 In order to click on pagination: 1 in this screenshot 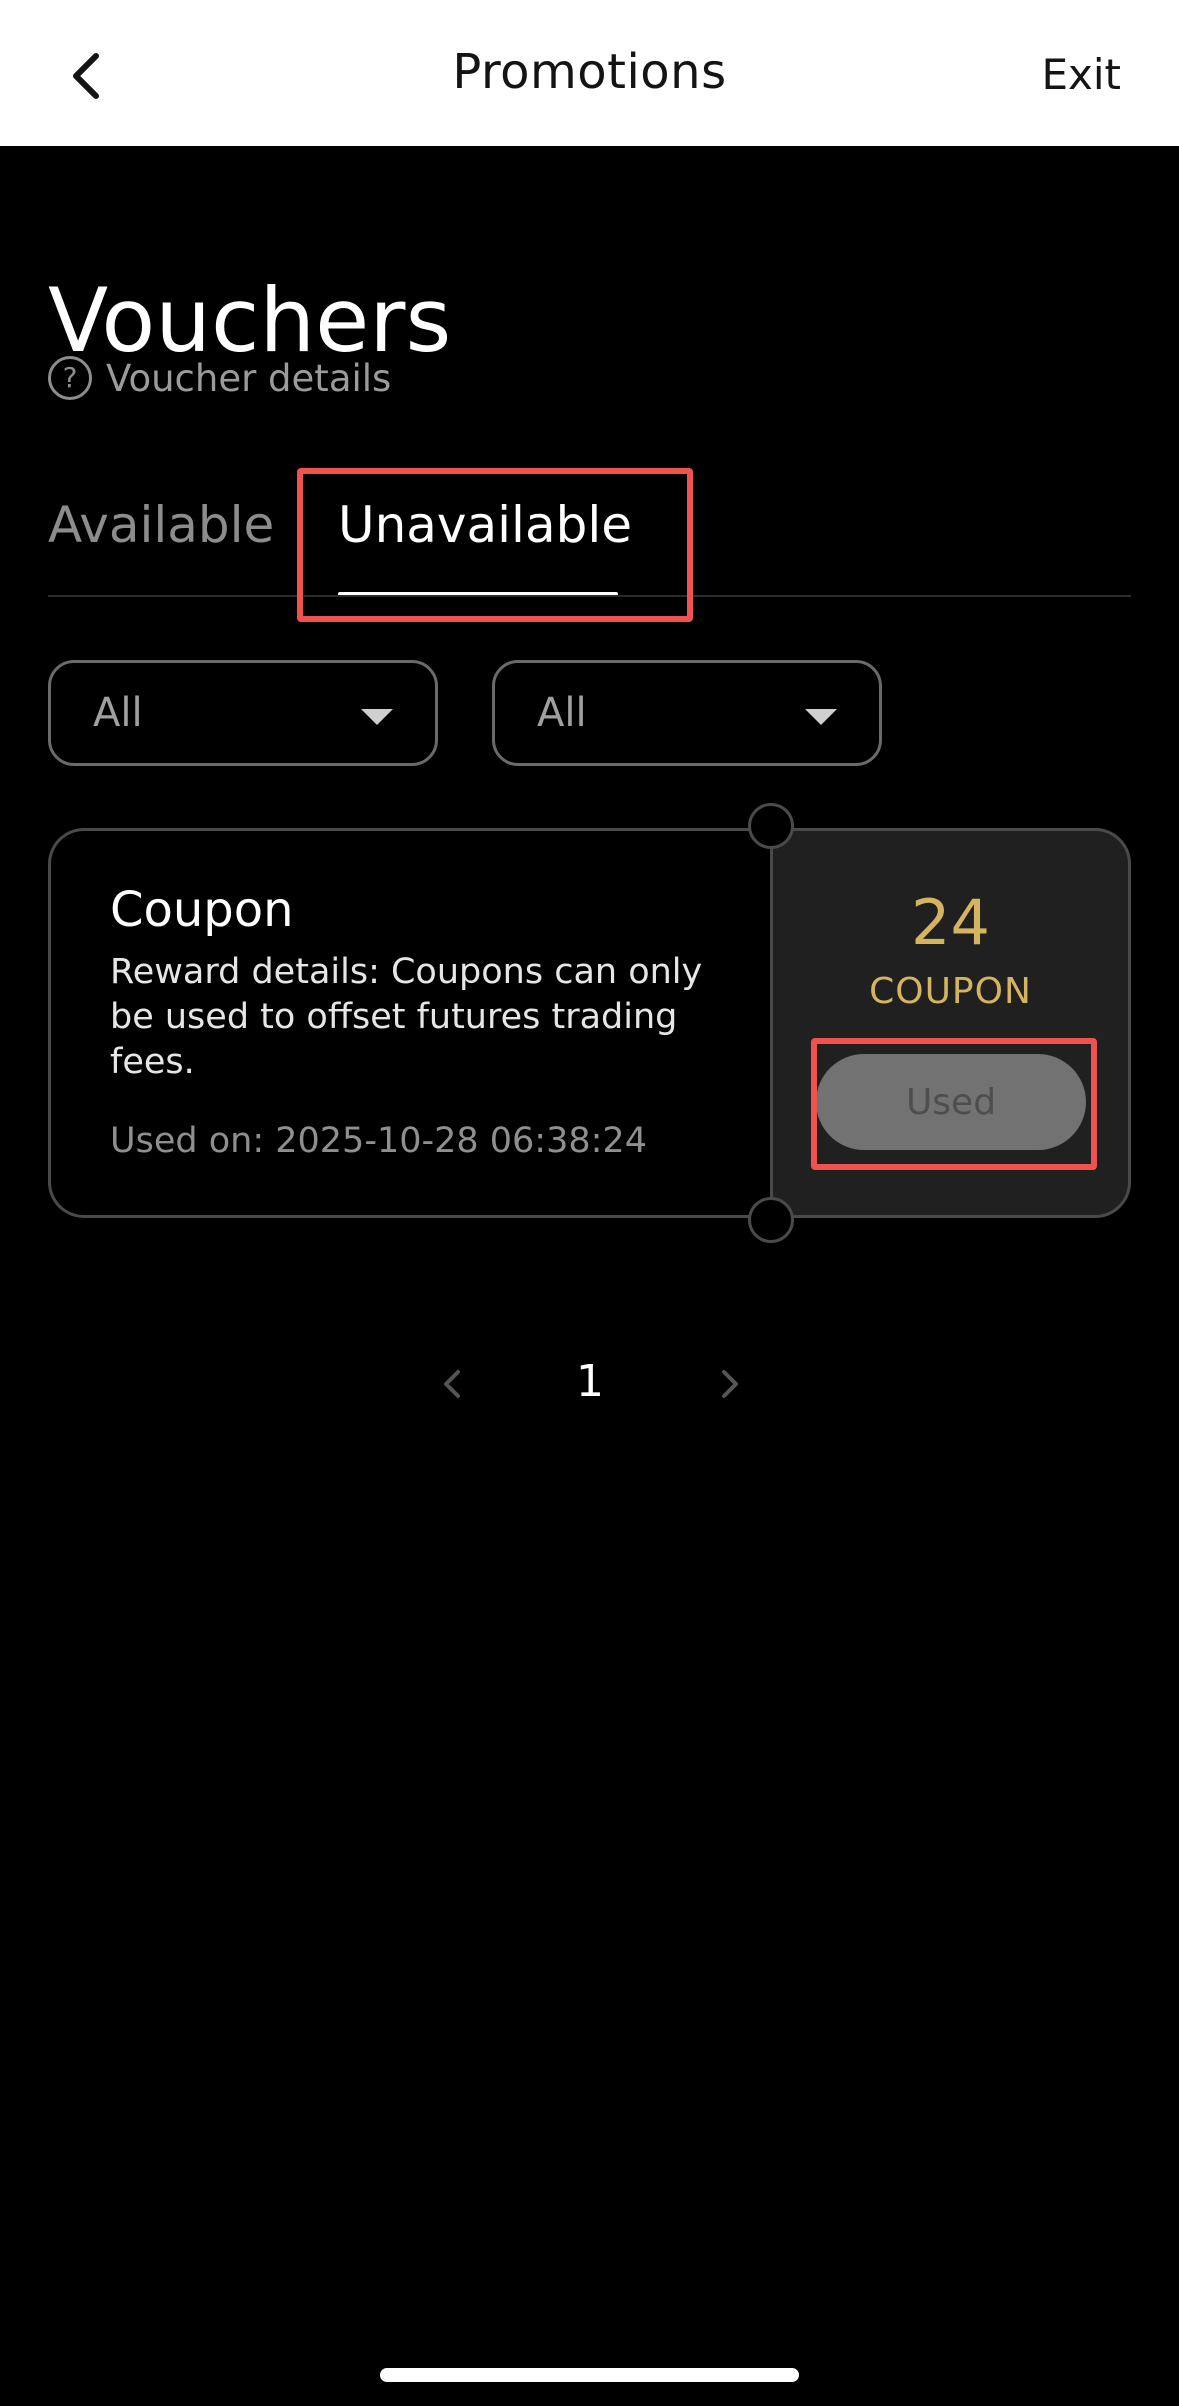, I will do `click(589, 1386)`.